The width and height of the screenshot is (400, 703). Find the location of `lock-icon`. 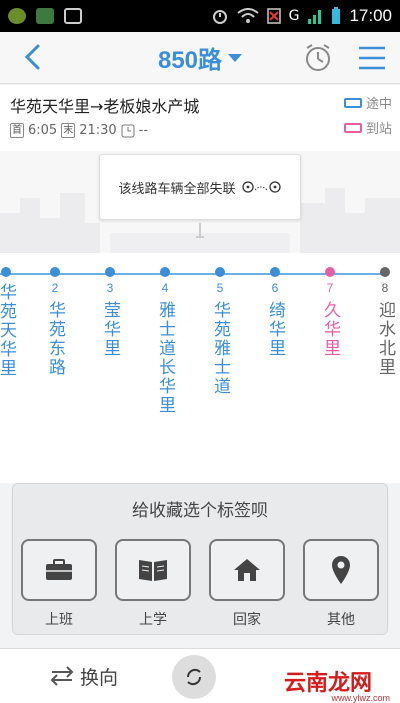

lock-icon is located at coordinates (45, 16).